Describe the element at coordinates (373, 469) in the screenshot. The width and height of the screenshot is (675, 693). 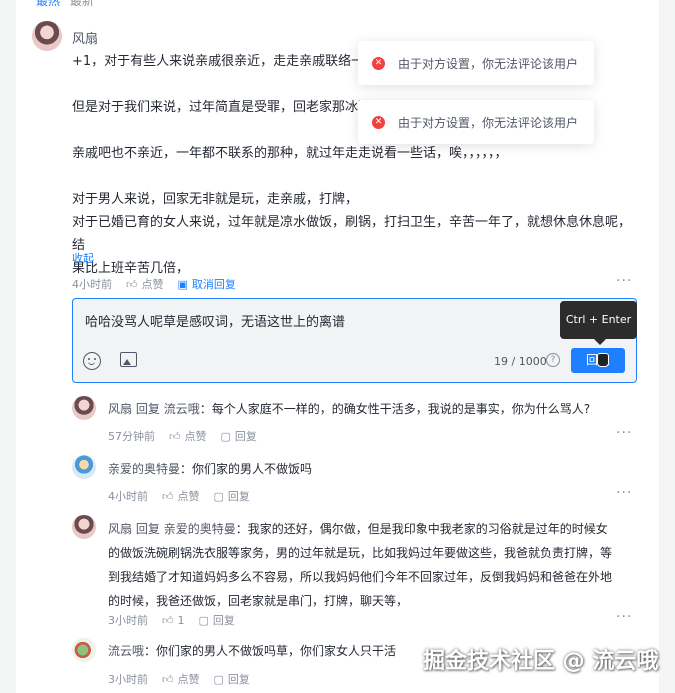
I see `reply-text: 亲爱的奥特曼：你们家的男人不做饭吗` at that location.